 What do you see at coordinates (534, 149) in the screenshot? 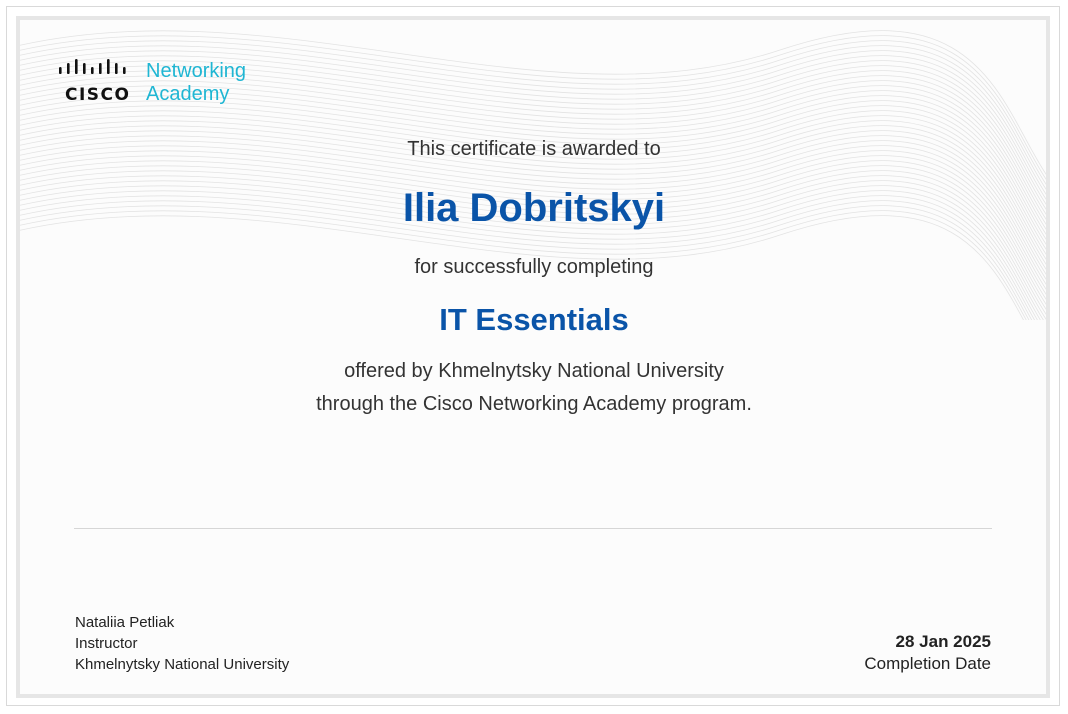
I see `awarded-to-text: This certificate is awarded to` at bounding box center [534, 149].